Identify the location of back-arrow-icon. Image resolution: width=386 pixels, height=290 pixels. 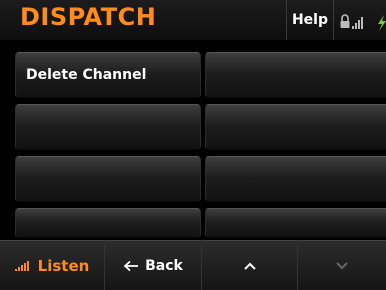
(131, 265).